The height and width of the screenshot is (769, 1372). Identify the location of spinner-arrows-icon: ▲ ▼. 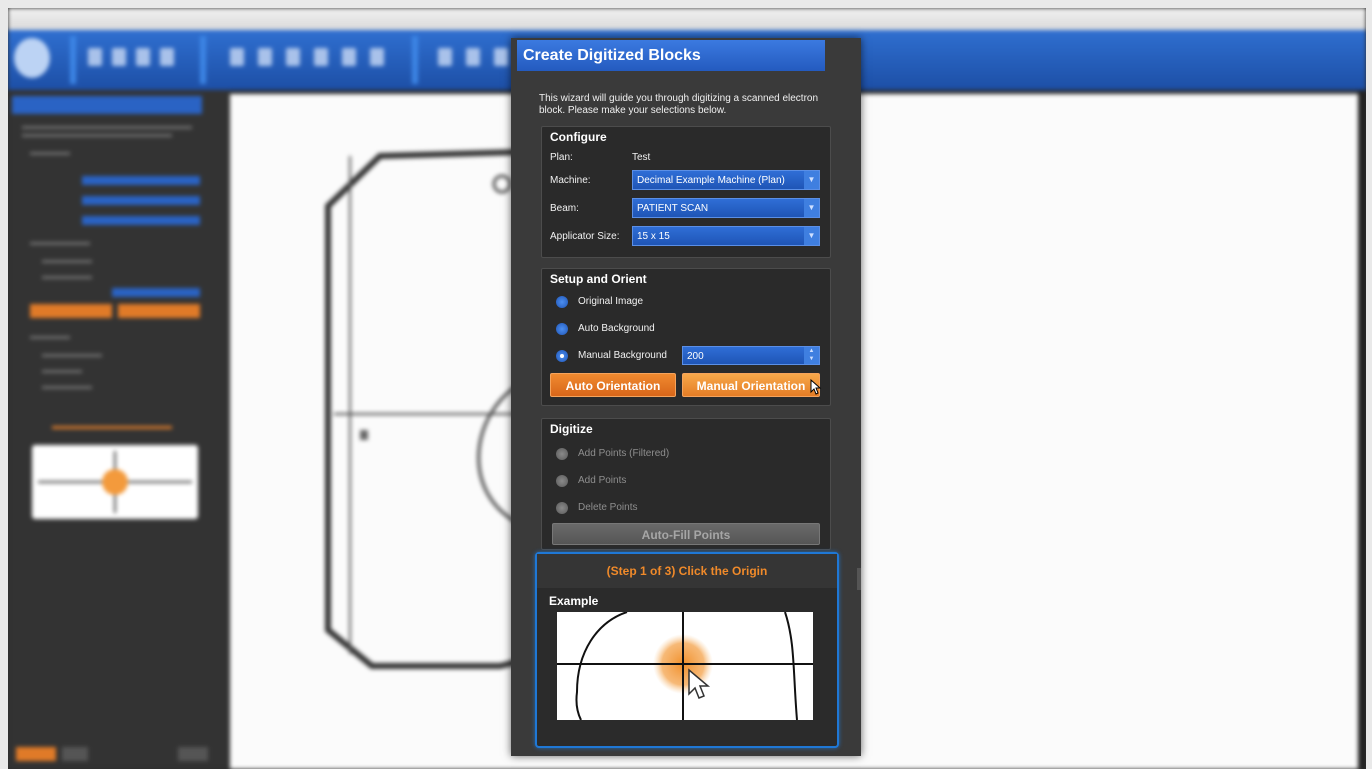
(811, 355).